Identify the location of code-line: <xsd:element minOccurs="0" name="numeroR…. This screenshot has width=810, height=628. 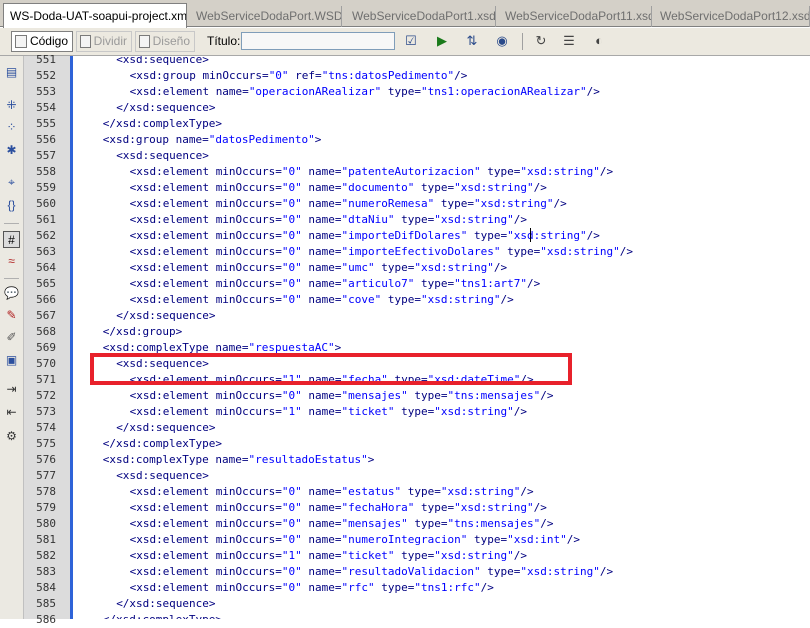
(348, 204).